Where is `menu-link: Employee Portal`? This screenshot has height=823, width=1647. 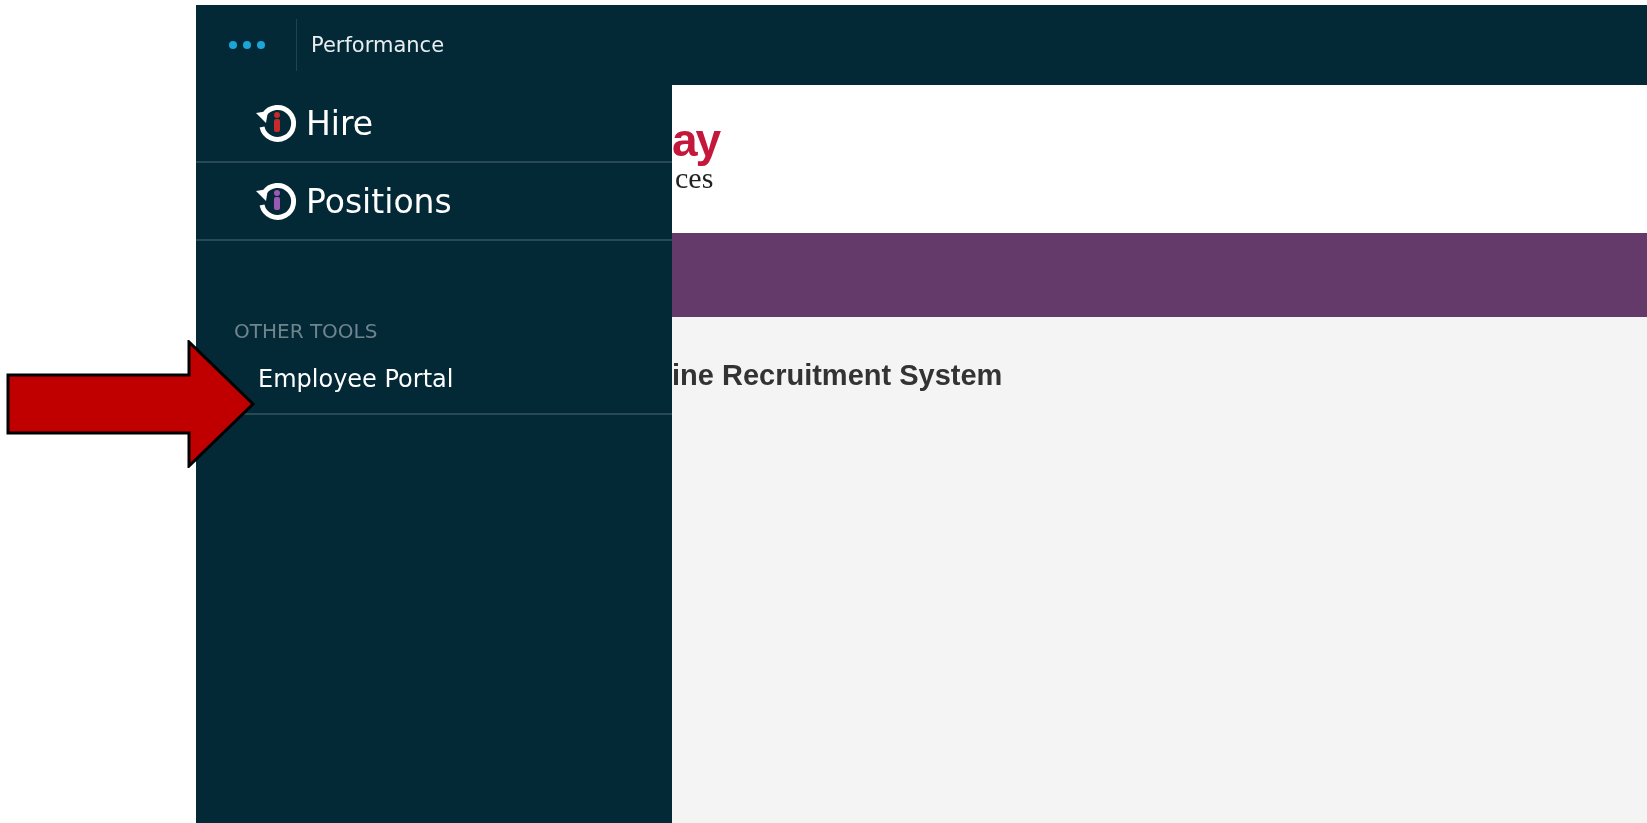 menu-link: Employee Portal is located at coordinates (356, 379).